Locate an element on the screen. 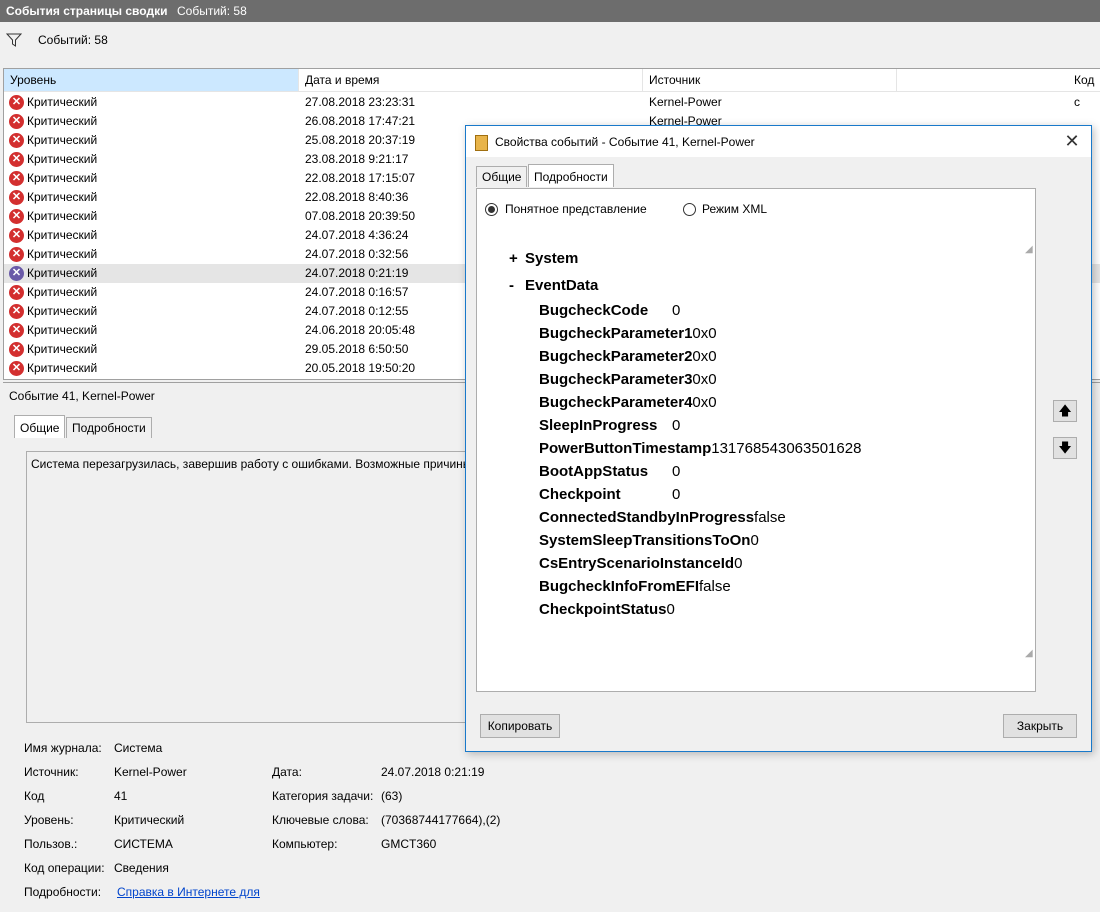 The image size is (1100, 912). eventdata-field: BootAppStatus 0 is located at coordinates (609, 471).